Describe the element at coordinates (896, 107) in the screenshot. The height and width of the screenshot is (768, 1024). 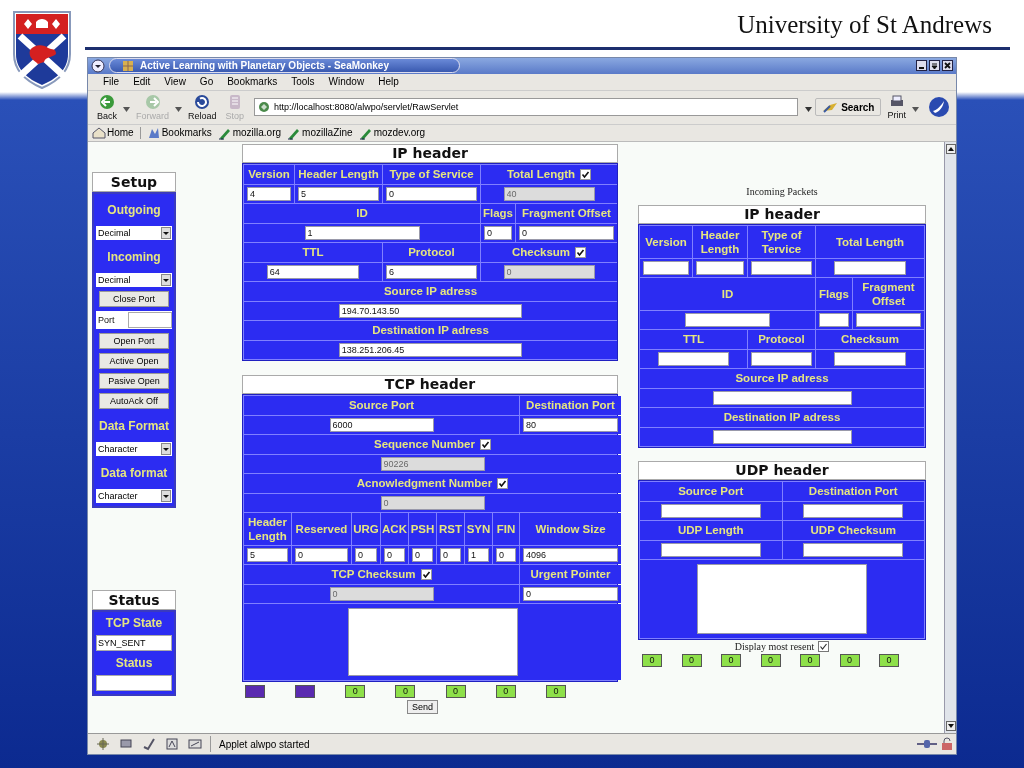
I see `print-button: Print` at that location.